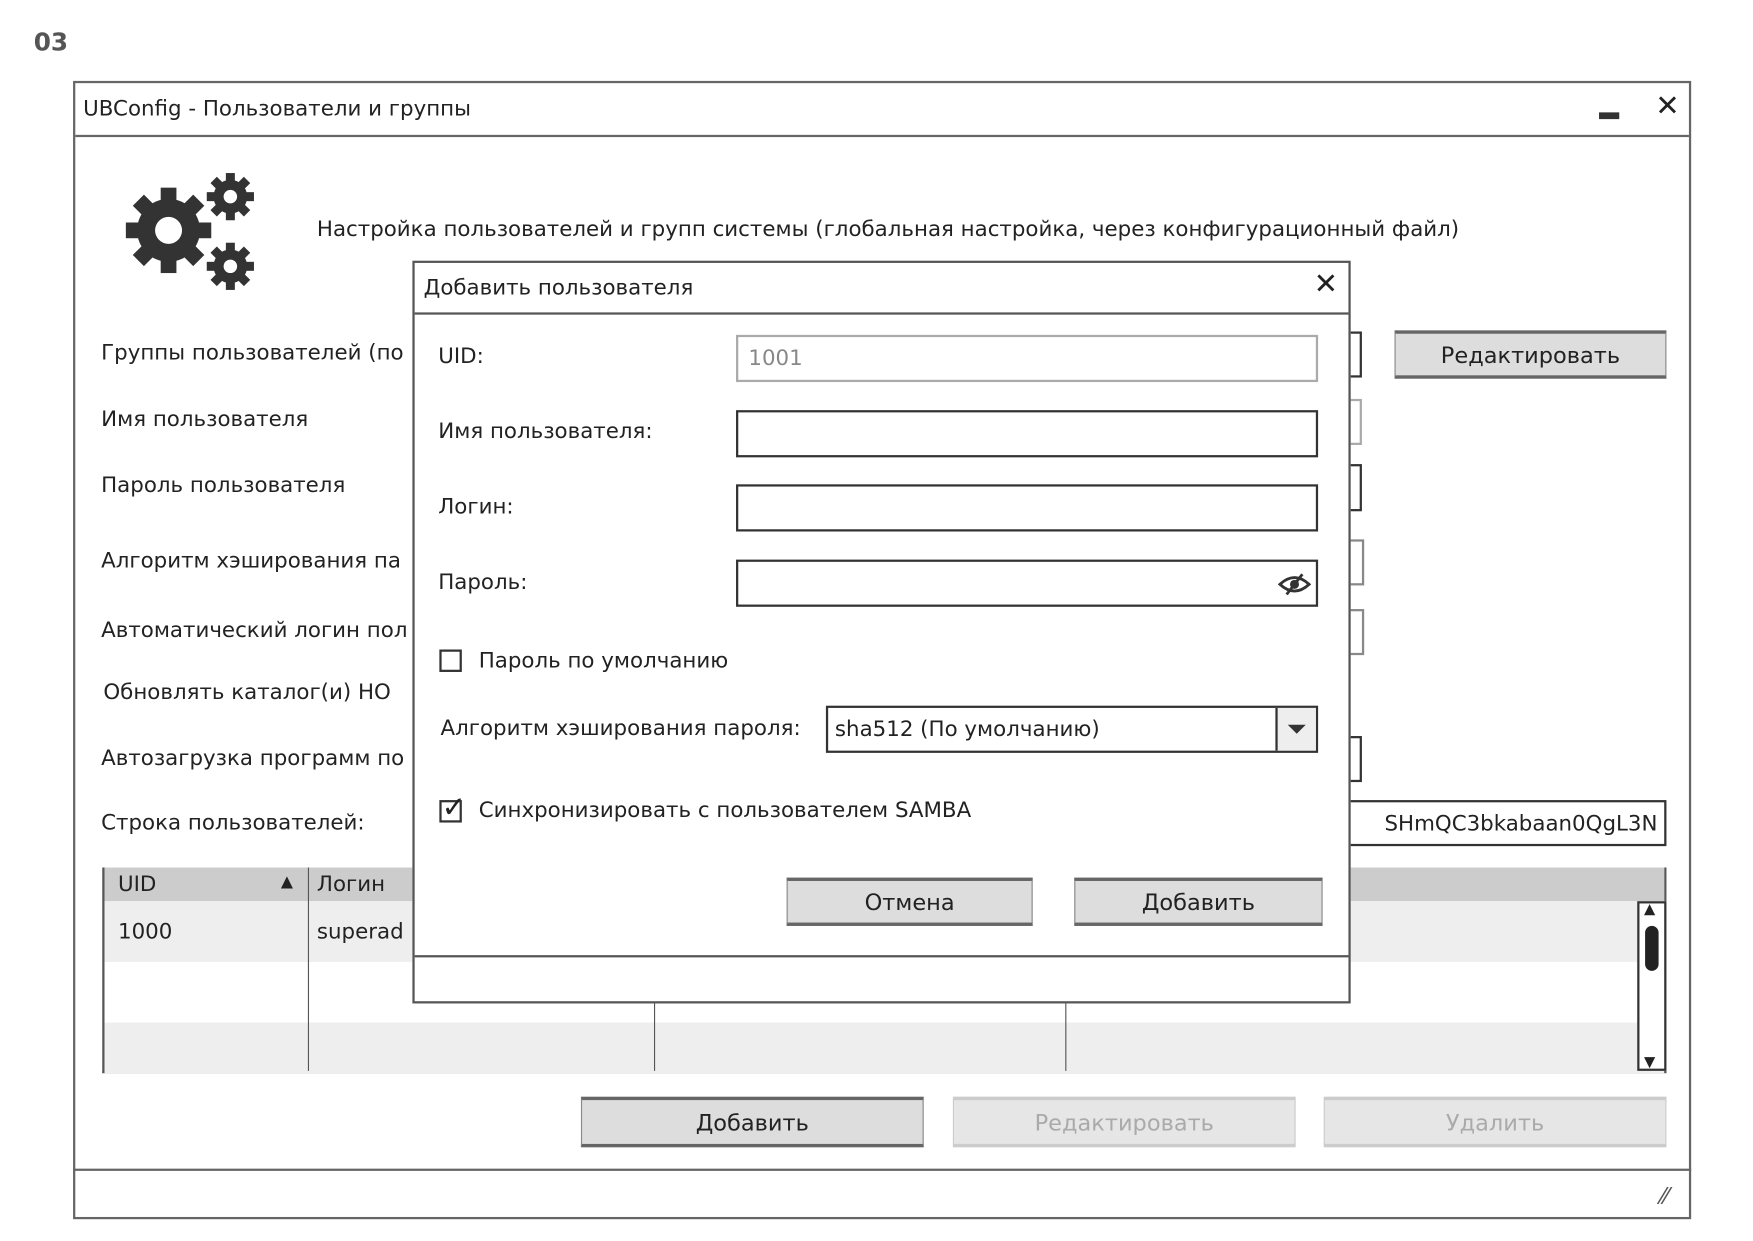 This screenshot has width=1753, height=1241. Describe the element at coordinates (483, 582) in the screenshot. I see `password-label: Пароль:` at that location.